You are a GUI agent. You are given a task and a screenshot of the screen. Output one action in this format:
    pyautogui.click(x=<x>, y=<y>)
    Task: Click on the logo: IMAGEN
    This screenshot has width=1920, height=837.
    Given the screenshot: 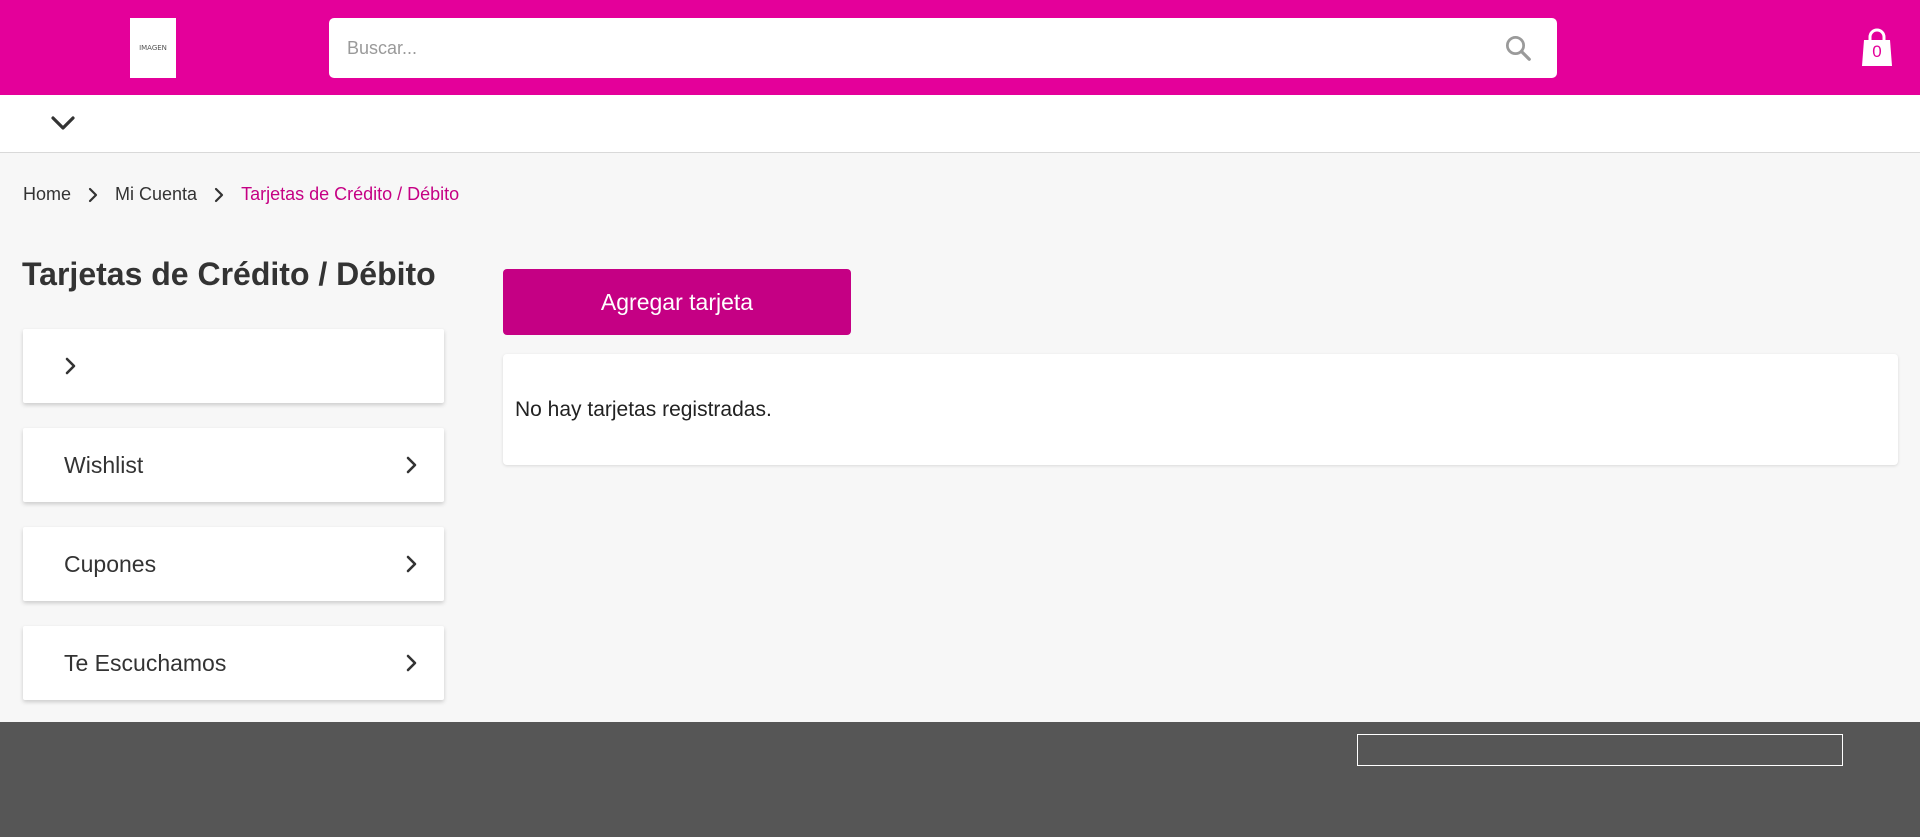 What is the action you would take?
    pyautogui.click(x=153, y=48)
    